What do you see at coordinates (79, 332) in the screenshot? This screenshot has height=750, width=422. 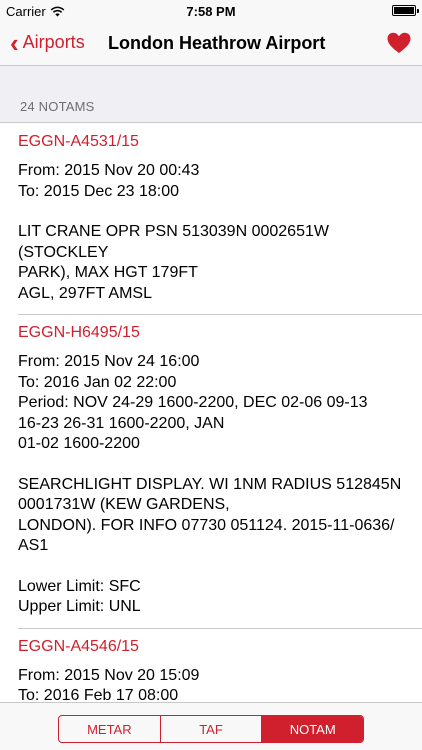 I see `notam-id: EGGN-H6495/15` at bounding box center [79, 332].